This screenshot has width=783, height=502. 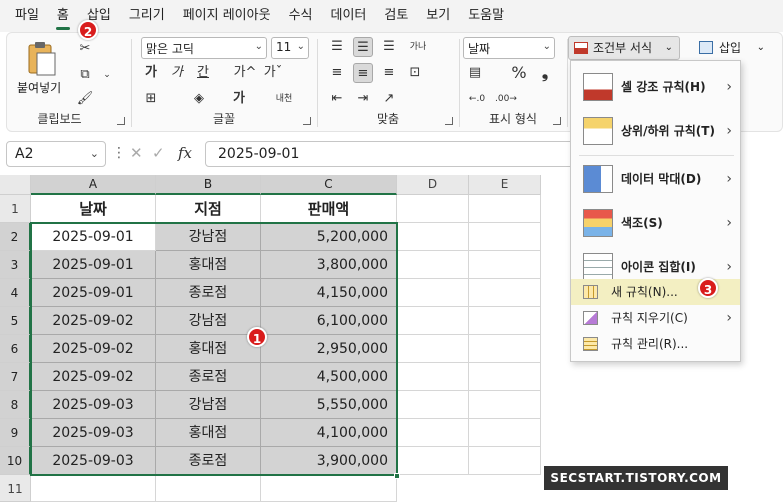 I want to click on align-center-icon: ≡, so click(x=363, y=73).